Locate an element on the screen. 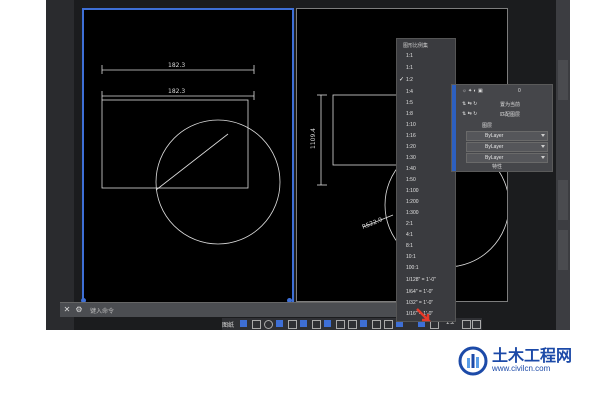 The width and height of the screenshot is (600, 400). lineweight-dropdown: ByLayer is located at coordinates (507, 158).